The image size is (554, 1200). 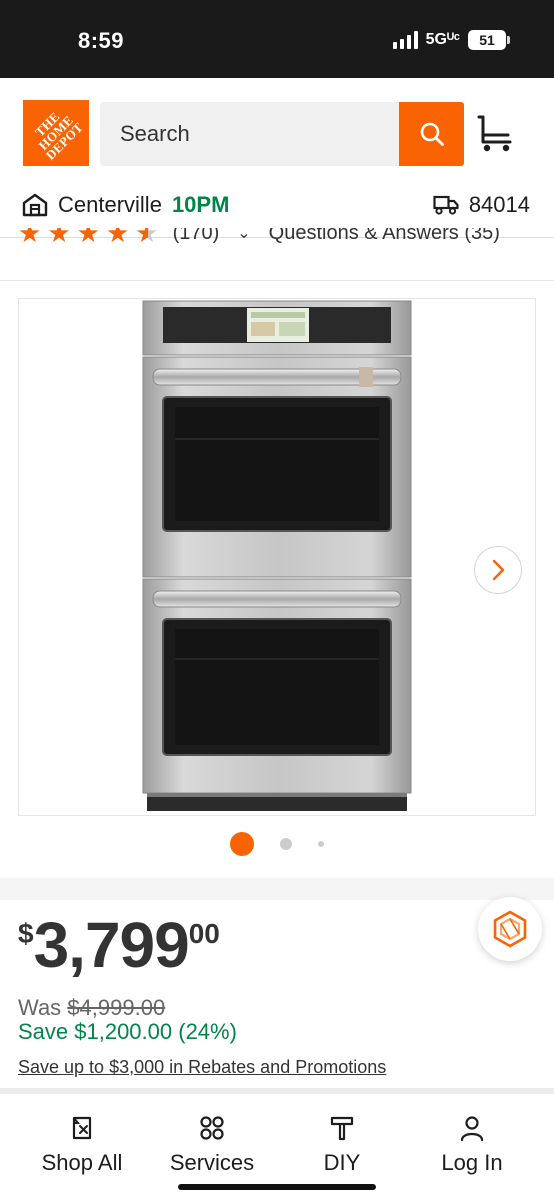 What do you see at coordinates (204, 933) in the screenshot?
I see `price-cents: 00` at bounding box center [204, 933].